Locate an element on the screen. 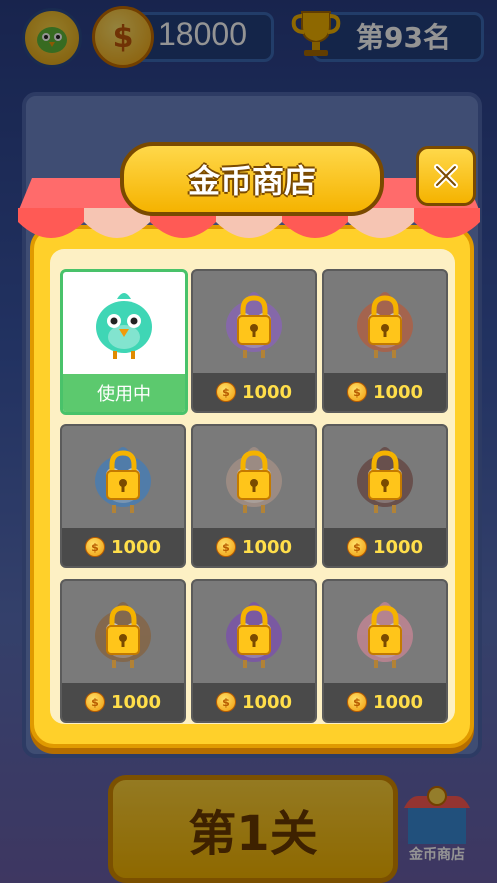 Image resolution: width=497 pixels, height=883 pixels. bird-card-teal-bird: 使用中 is located at coordinates (124, 342).